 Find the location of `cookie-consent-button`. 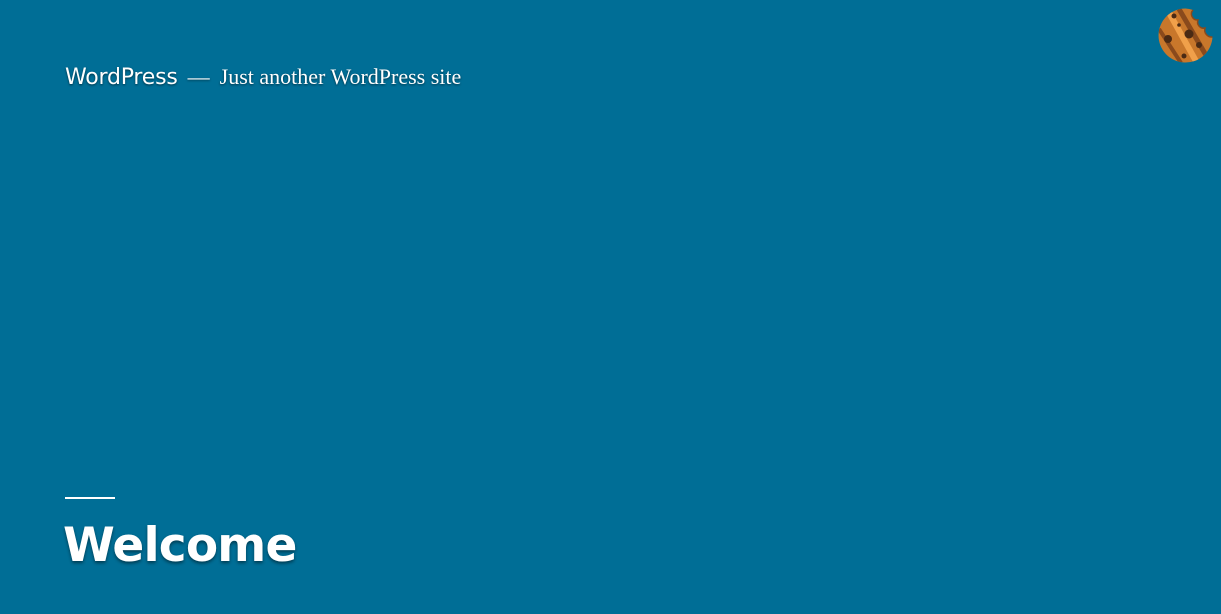

cookie-consent-button is located at coordinates (1185, 35).